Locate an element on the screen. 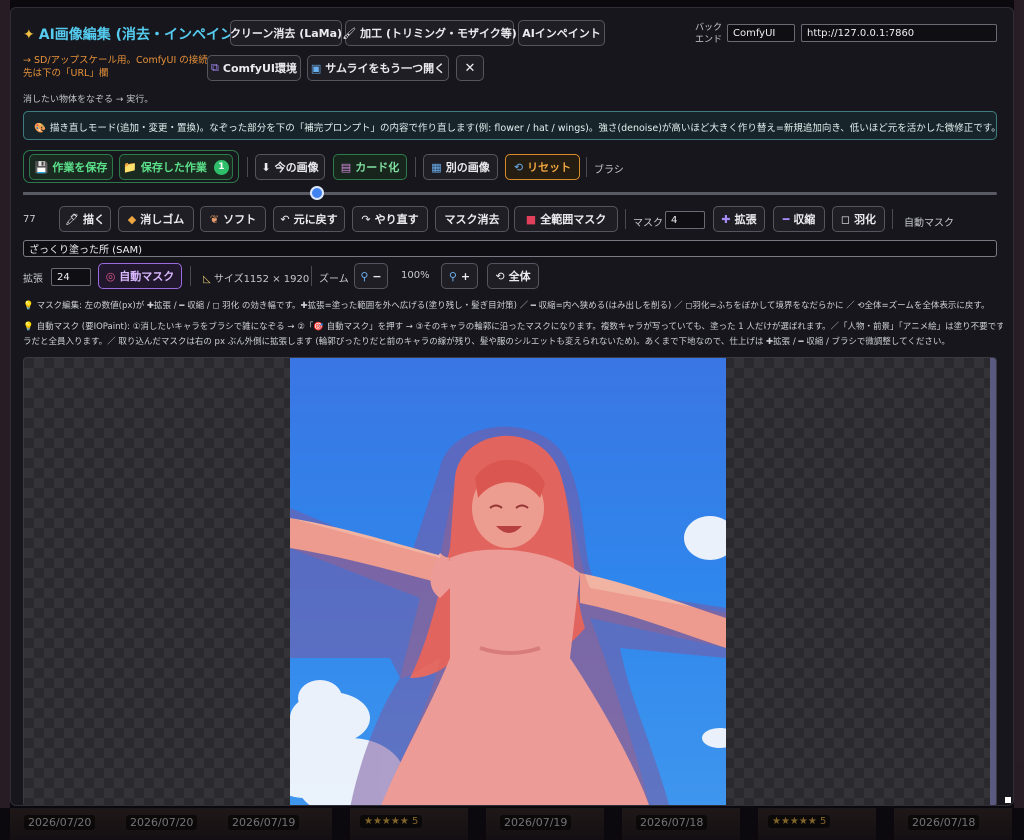 The image size is (1024, 840). url-input is located at coordinates (899, 33).